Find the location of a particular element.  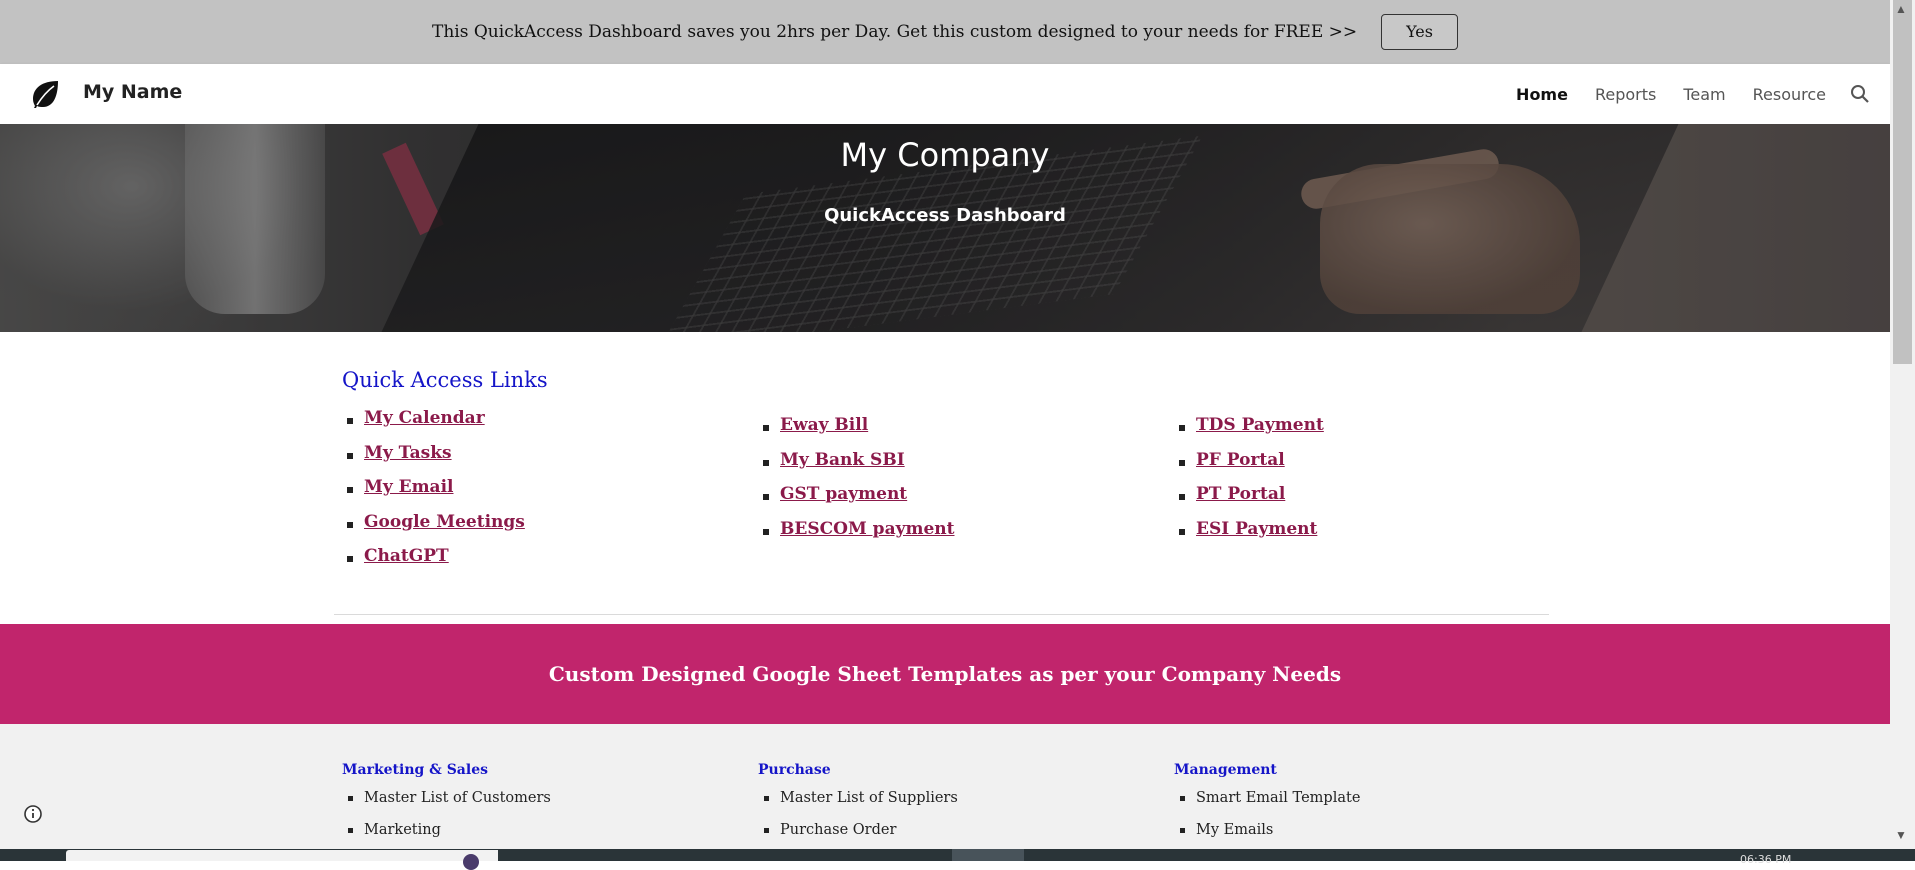

list-item: Marketing is located at coordinates (446, 835).